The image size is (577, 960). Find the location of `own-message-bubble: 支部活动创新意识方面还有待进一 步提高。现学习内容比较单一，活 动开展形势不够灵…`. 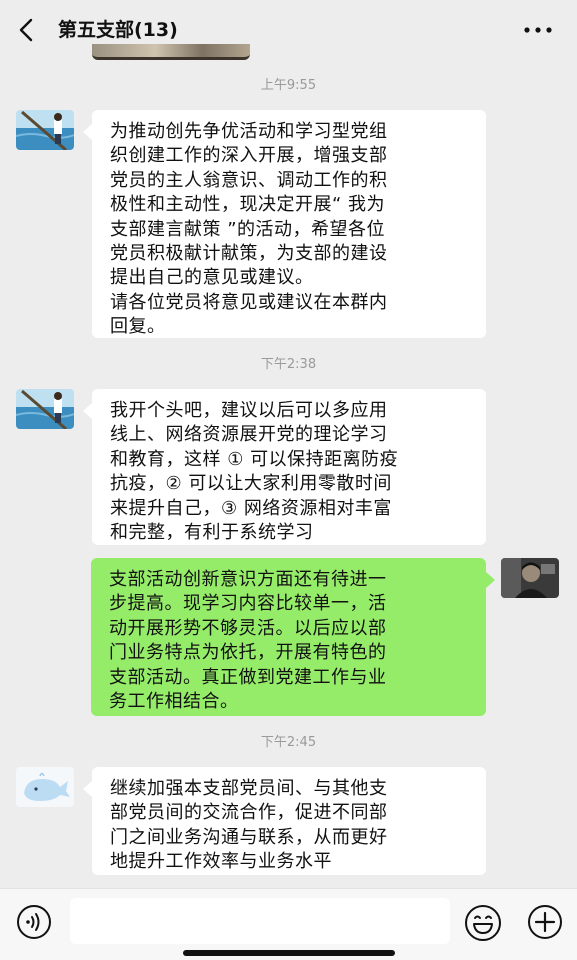

own-message-bubble: 支部活动创新意识方面还有待进一 步提高。现学习内容比较单一，活 动开展形势不够灵… is located at coordinates (293, 637).